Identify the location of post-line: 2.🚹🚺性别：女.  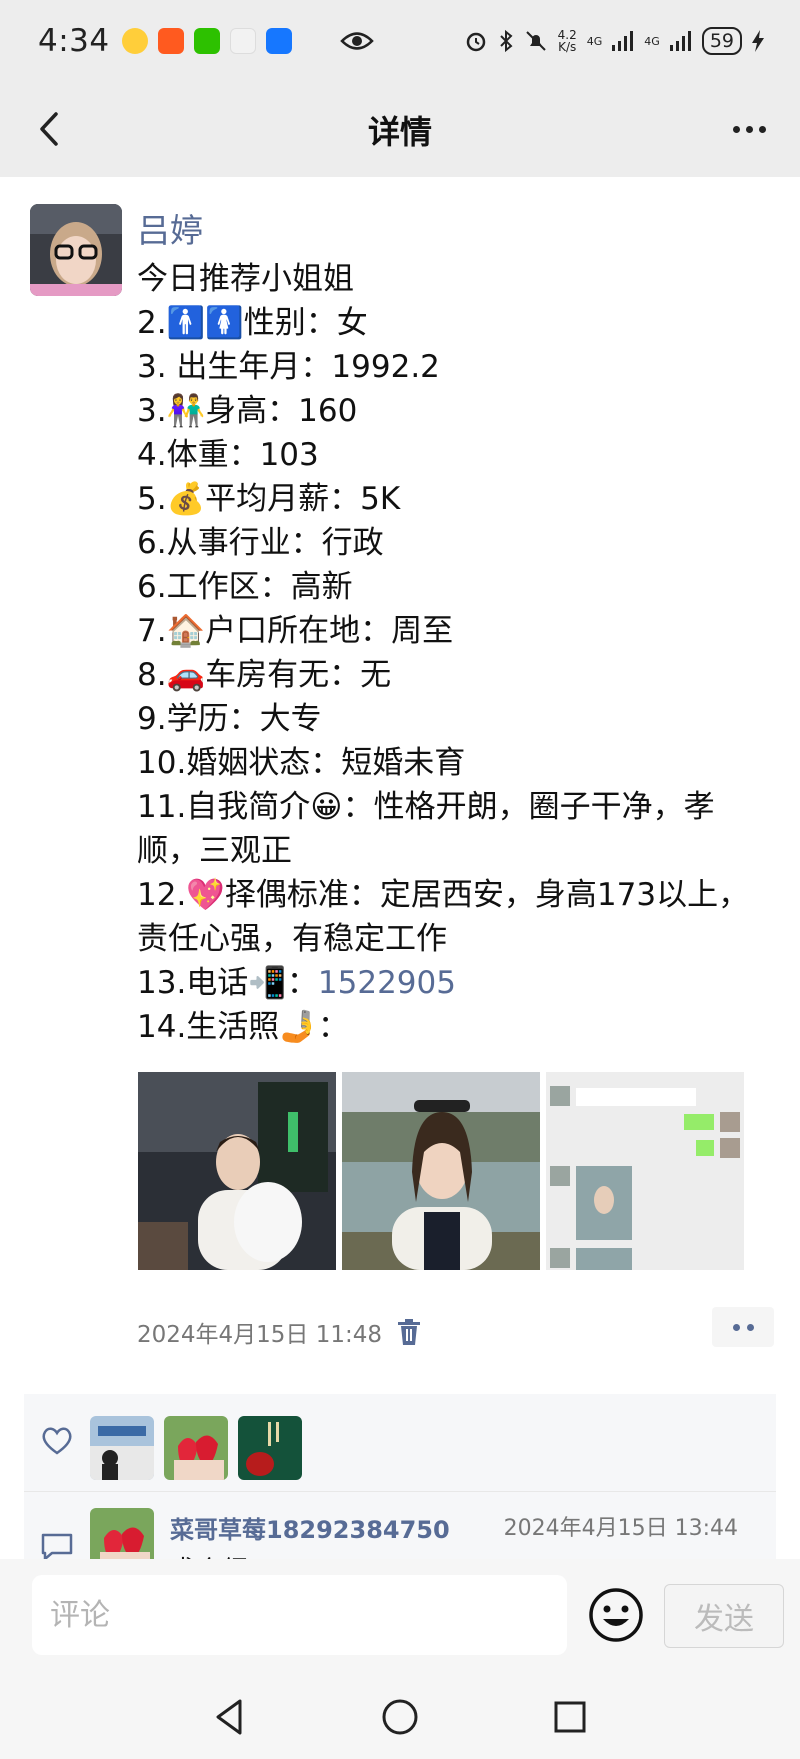
(252, 323).